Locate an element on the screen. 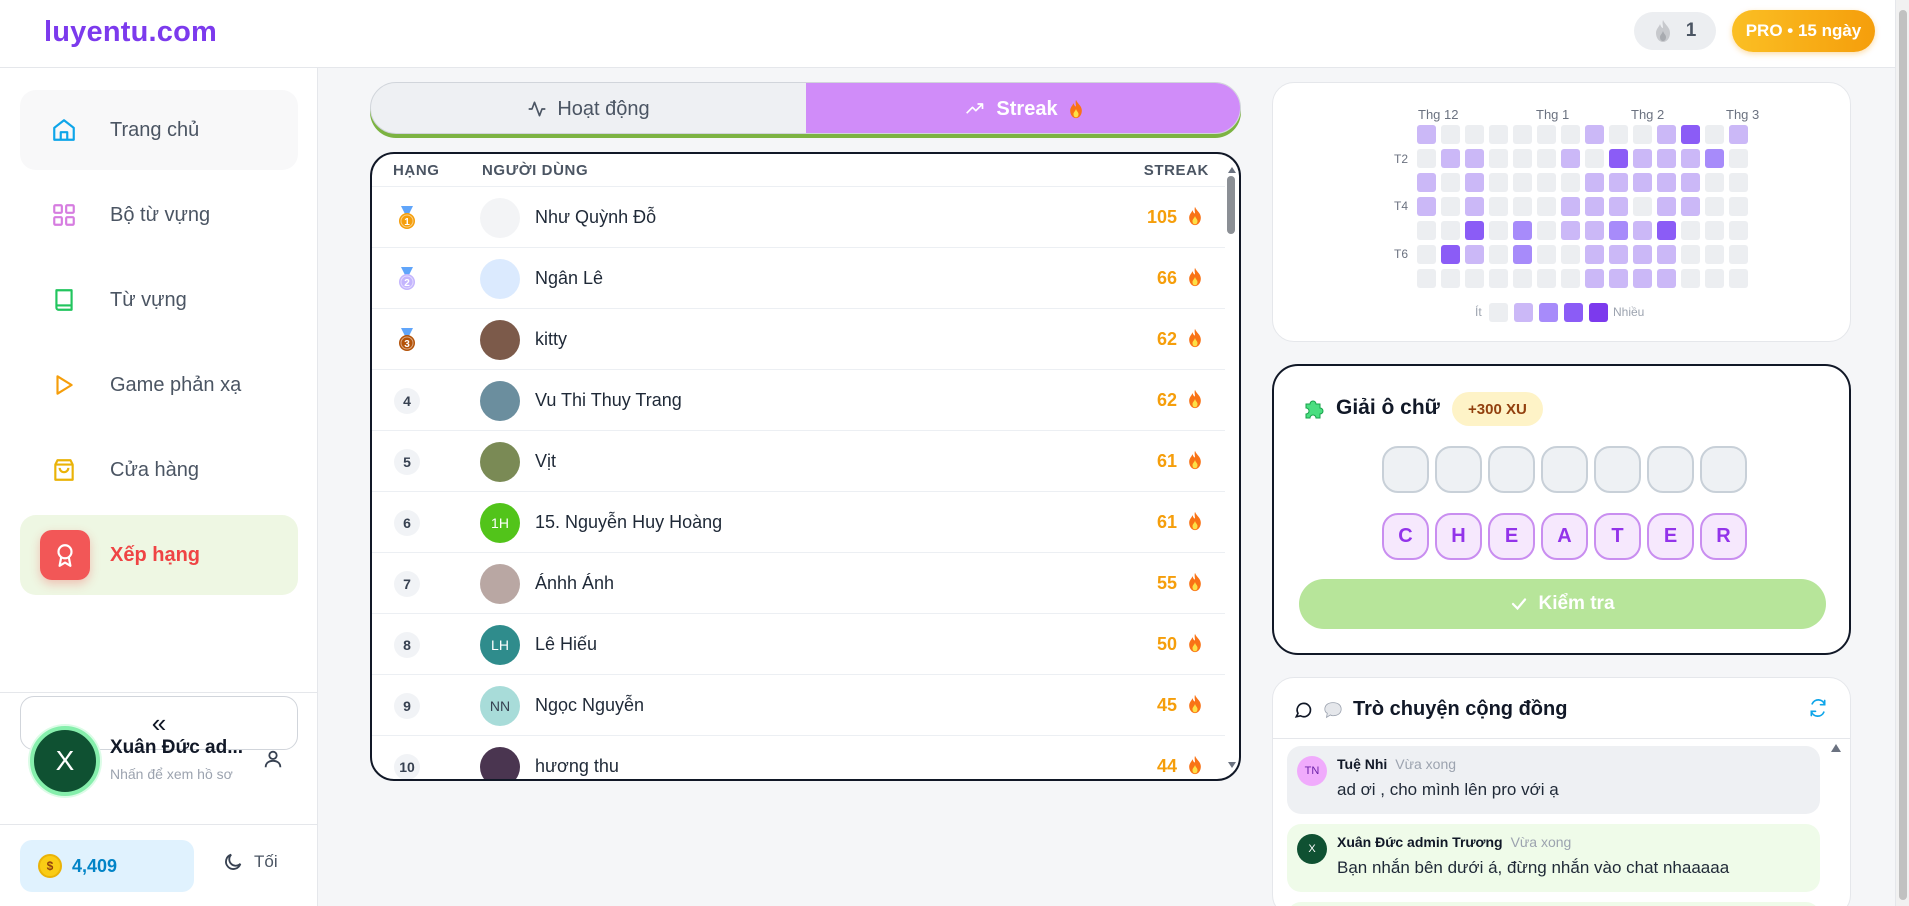 The width and height of the screenshot is (1909, 906). table-row: 1 Như Quỳnh Đỗ 105 is located at coordinates (798, 216).